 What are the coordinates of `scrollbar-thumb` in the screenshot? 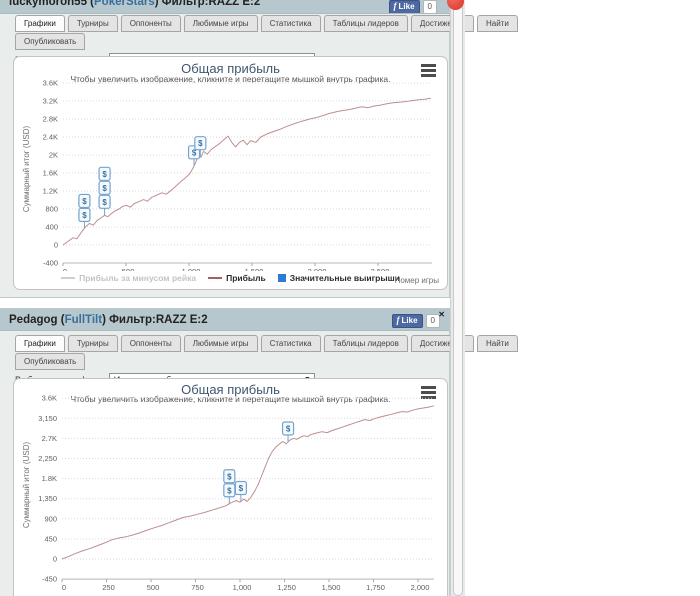 It's located at (458, 298).